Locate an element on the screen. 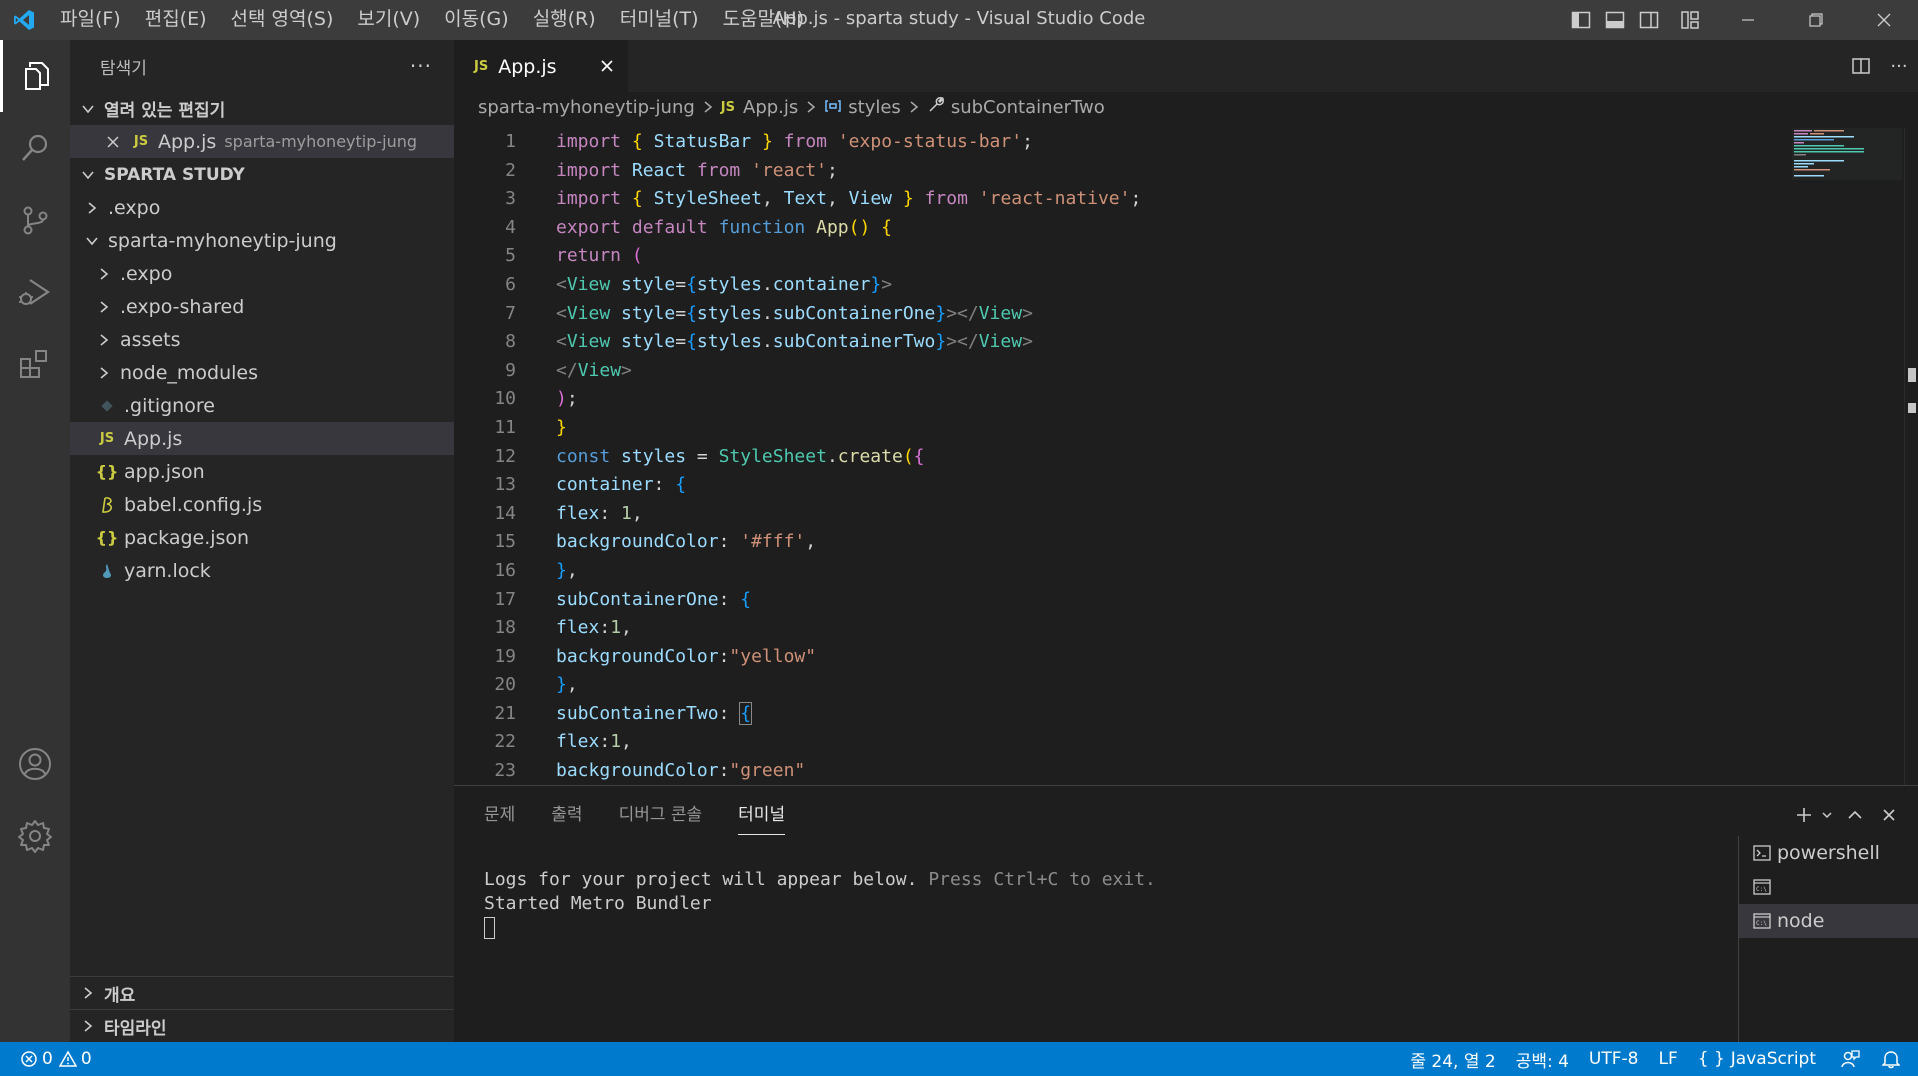 Image resolution: width=1918 pixels, height=1076 pixels. code-line: 15 backgroundColor: '#fff', is located at coordinates (1174, 542).